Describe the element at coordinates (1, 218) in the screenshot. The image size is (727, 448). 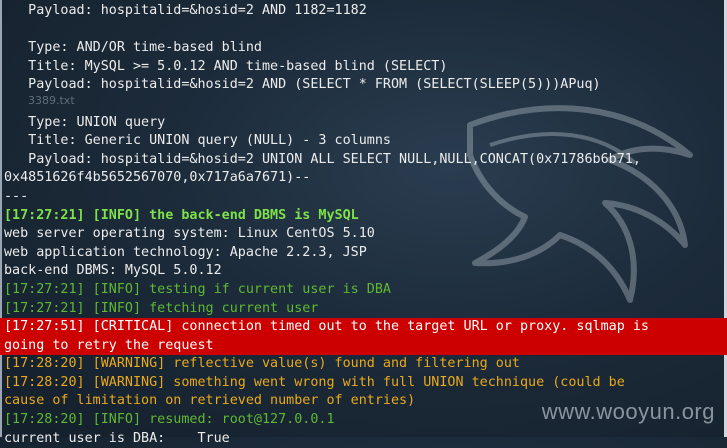
I see `window-left-edge` at that location.